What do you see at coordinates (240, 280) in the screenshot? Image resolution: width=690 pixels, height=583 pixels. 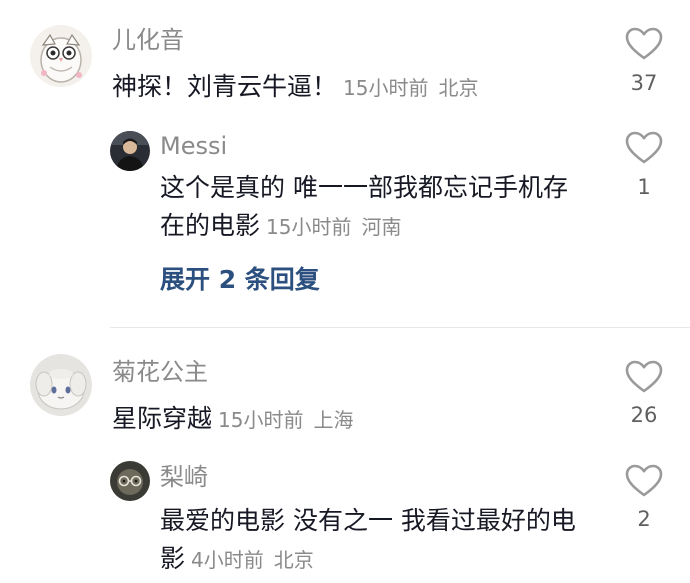 I see `expand-replies-link: 展开 2 条回复` at bounding box center [240, 280].